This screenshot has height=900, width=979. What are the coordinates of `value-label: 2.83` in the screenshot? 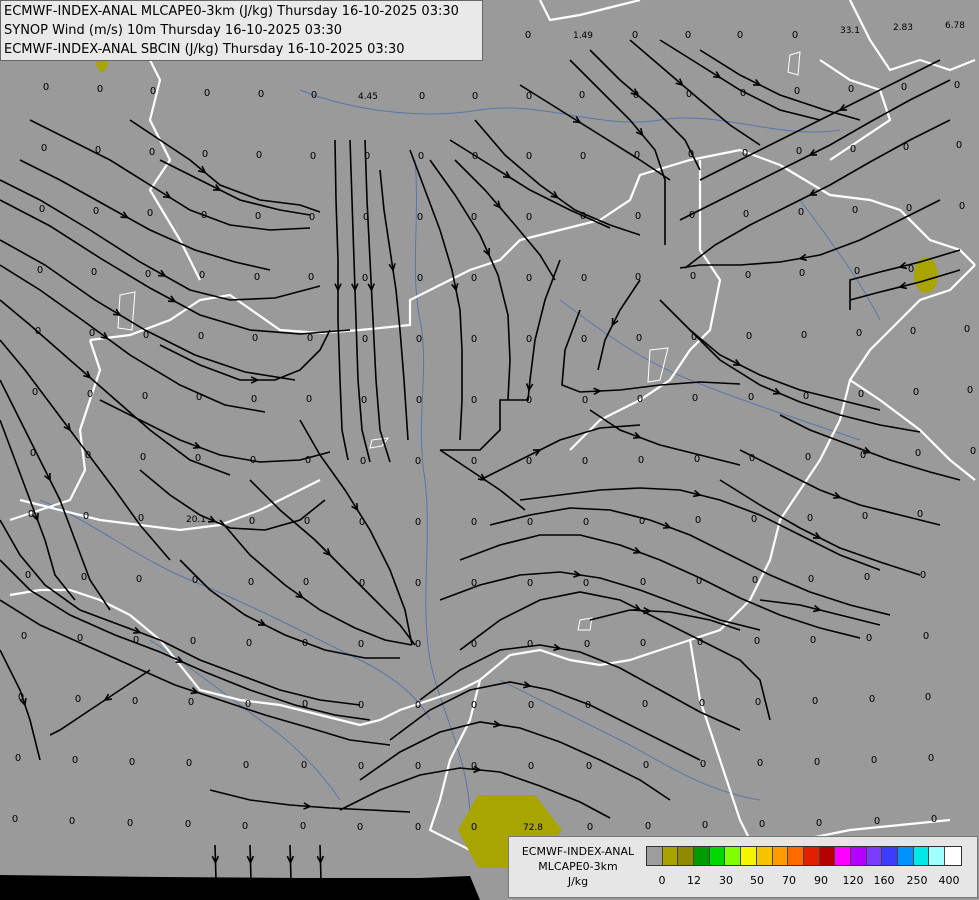 It's located at (903, 28).